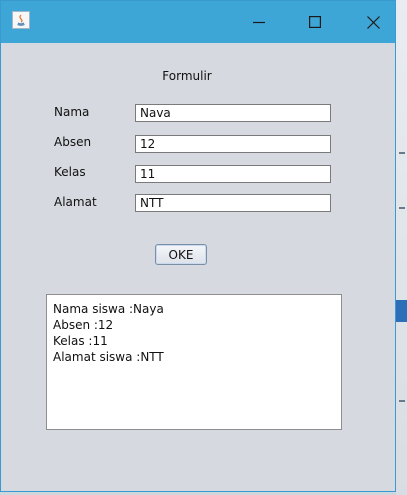  I want to click on oke-button: OKE, so click(181, 254).